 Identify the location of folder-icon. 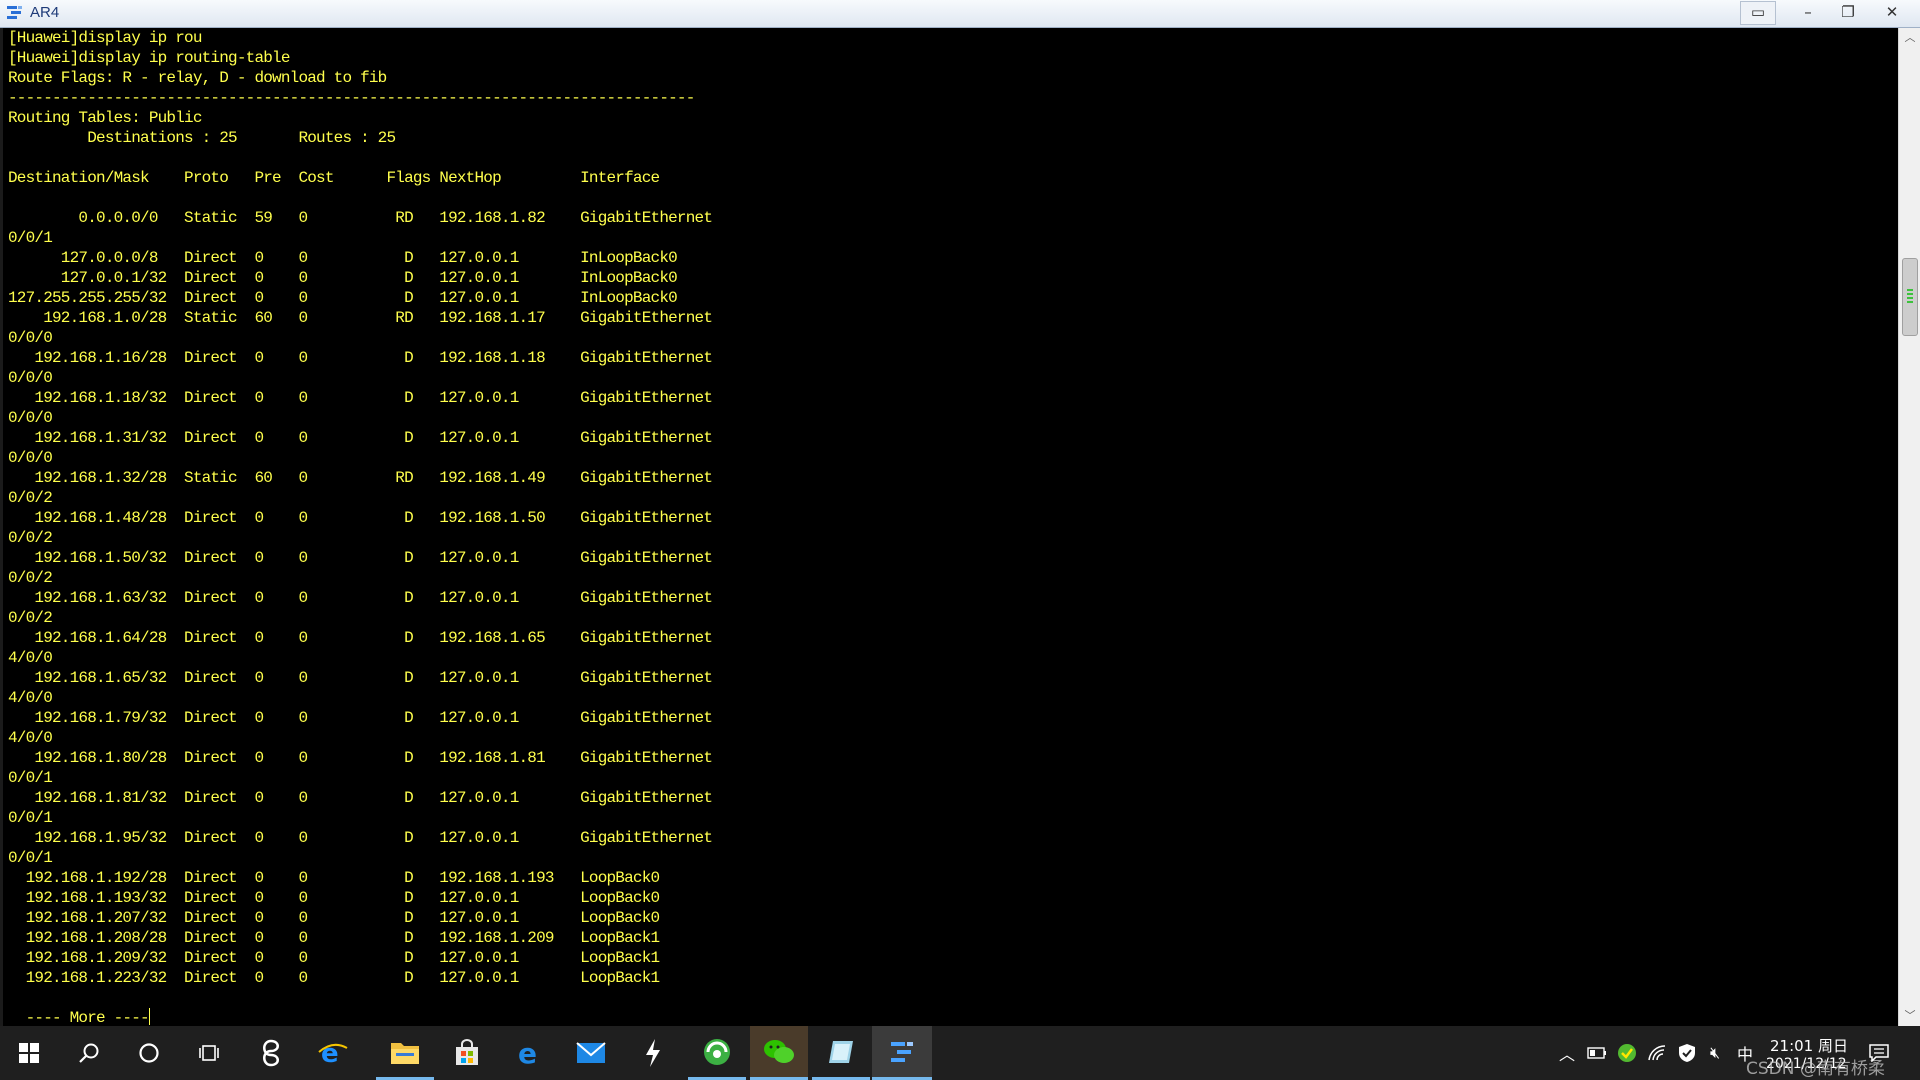
(405, 1053).